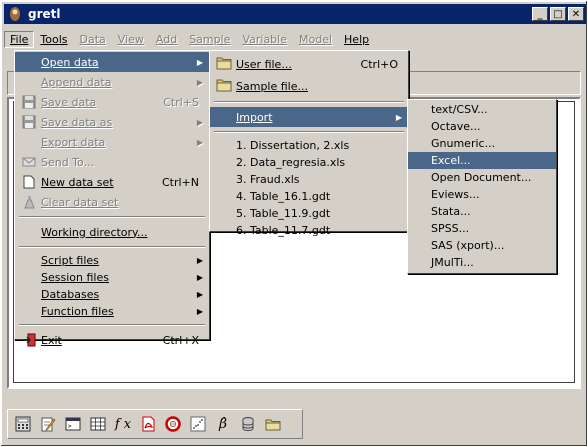  I want to click on mail-icon, so click(29, 162).